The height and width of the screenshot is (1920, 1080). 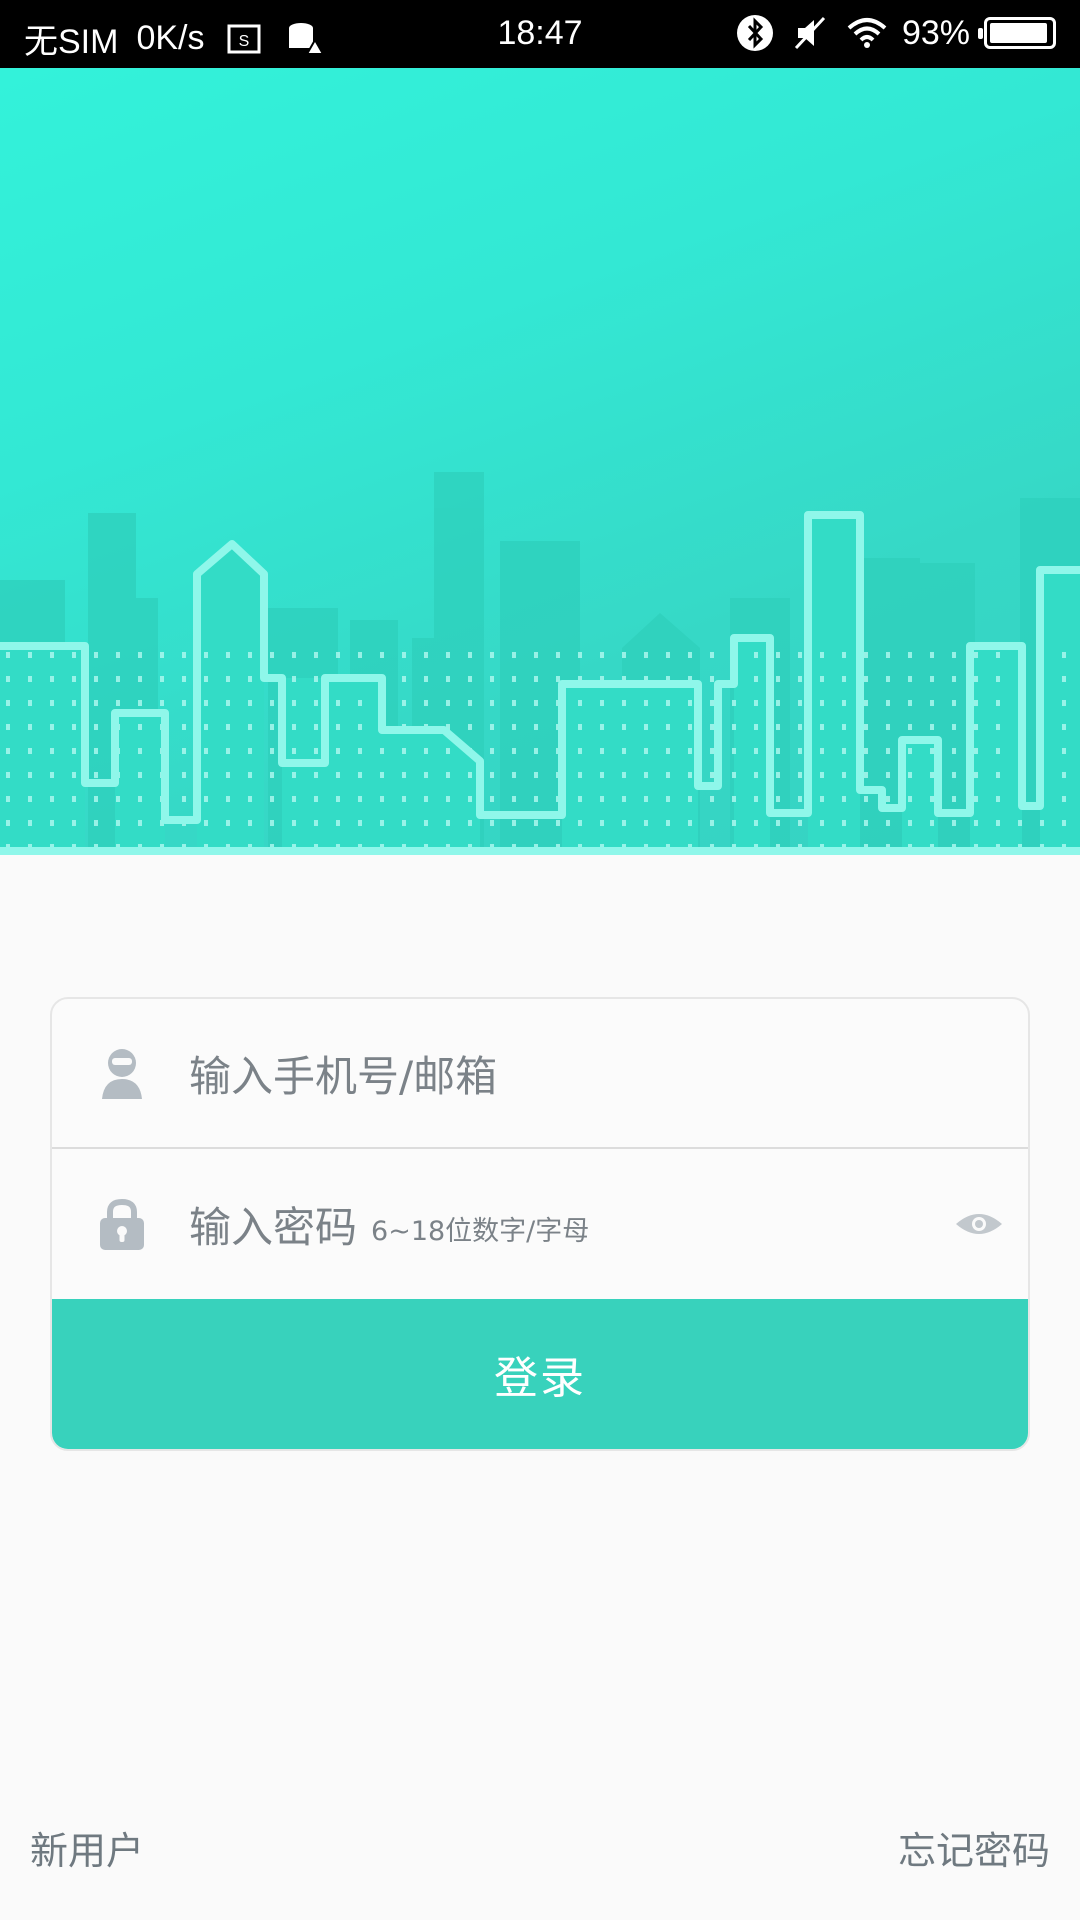 I want to click on wifi-icon, so click(x=867, y=33).